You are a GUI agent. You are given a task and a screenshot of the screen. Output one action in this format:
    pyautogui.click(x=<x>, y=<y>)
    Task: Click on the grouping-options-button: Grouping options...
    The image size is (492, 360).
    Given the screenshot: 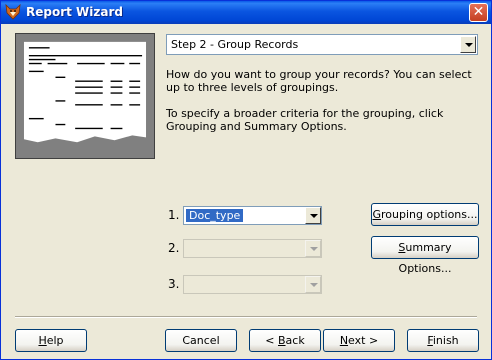 What is the action you would take?
    pyautogui.click(x=425, y=214)
    